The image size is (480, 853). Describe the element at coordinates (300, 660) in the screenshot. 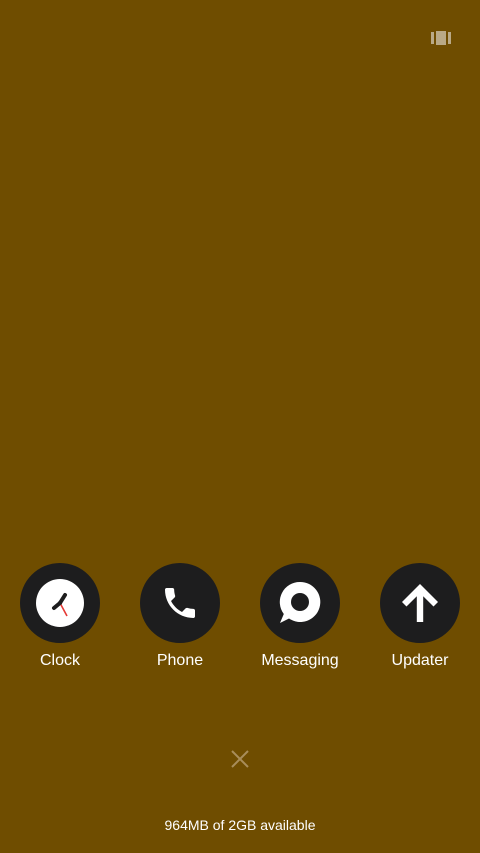

I see `app-label: Messaging` at that location.